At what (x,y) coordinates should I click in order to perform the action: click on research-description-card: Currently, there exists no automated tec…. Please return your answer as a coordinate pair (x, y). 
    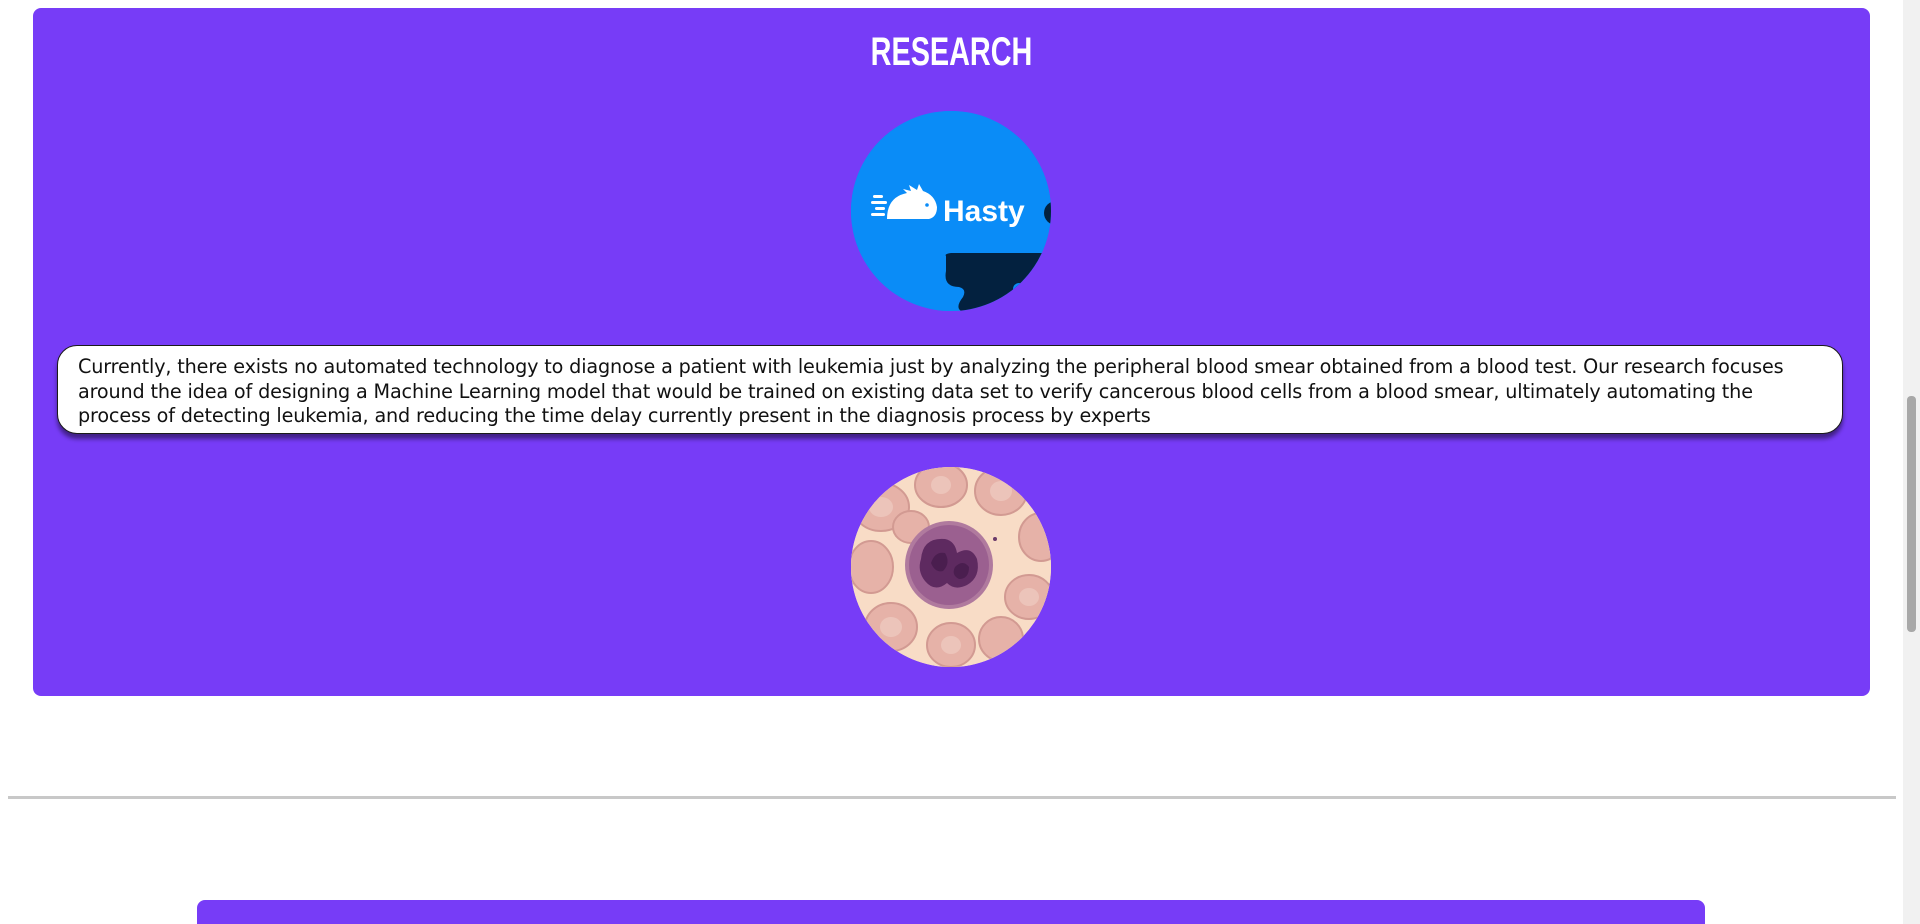
    Looking at the image, I should click on (950, 389).